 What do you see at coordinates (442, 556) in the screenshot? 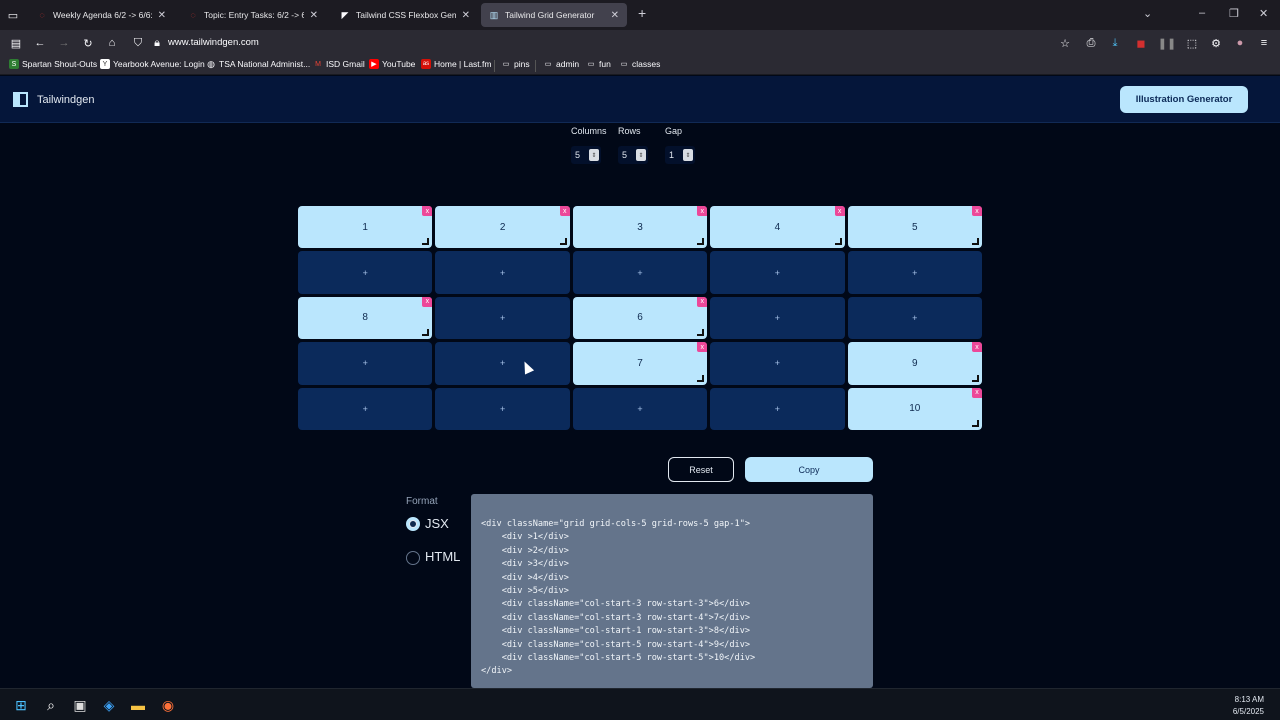
I see `html-radio-label: HTML` at bounding box center [442, 556].